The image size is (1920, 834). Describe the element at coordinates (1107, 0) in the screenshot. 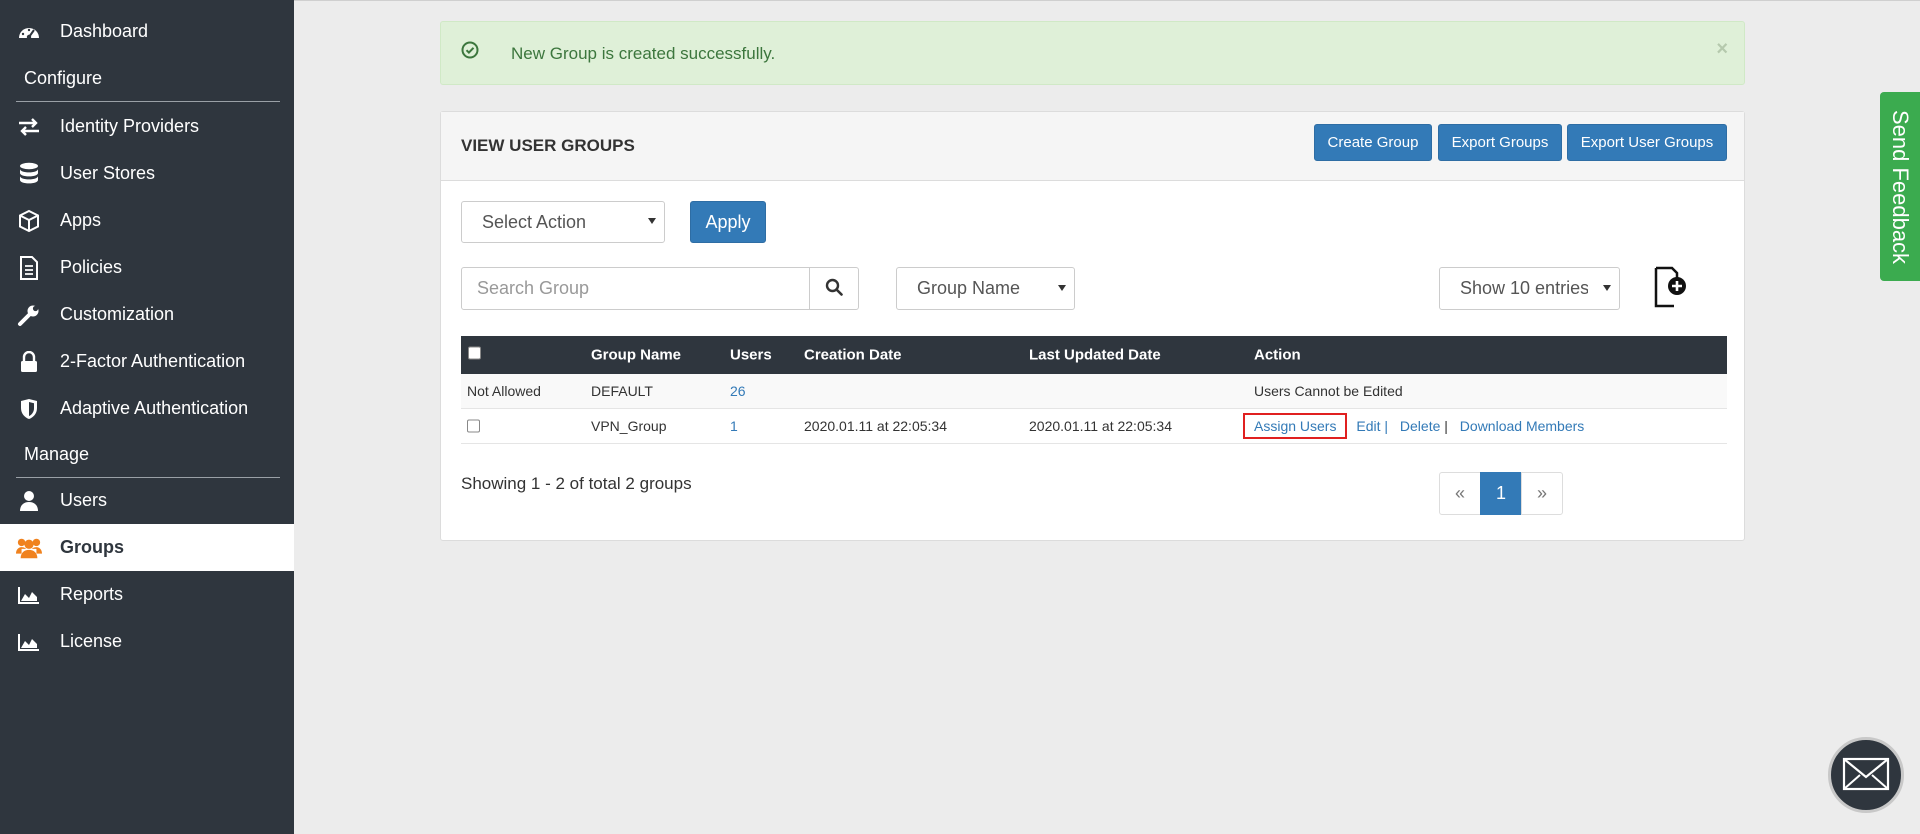

I see `top-border` at that location.